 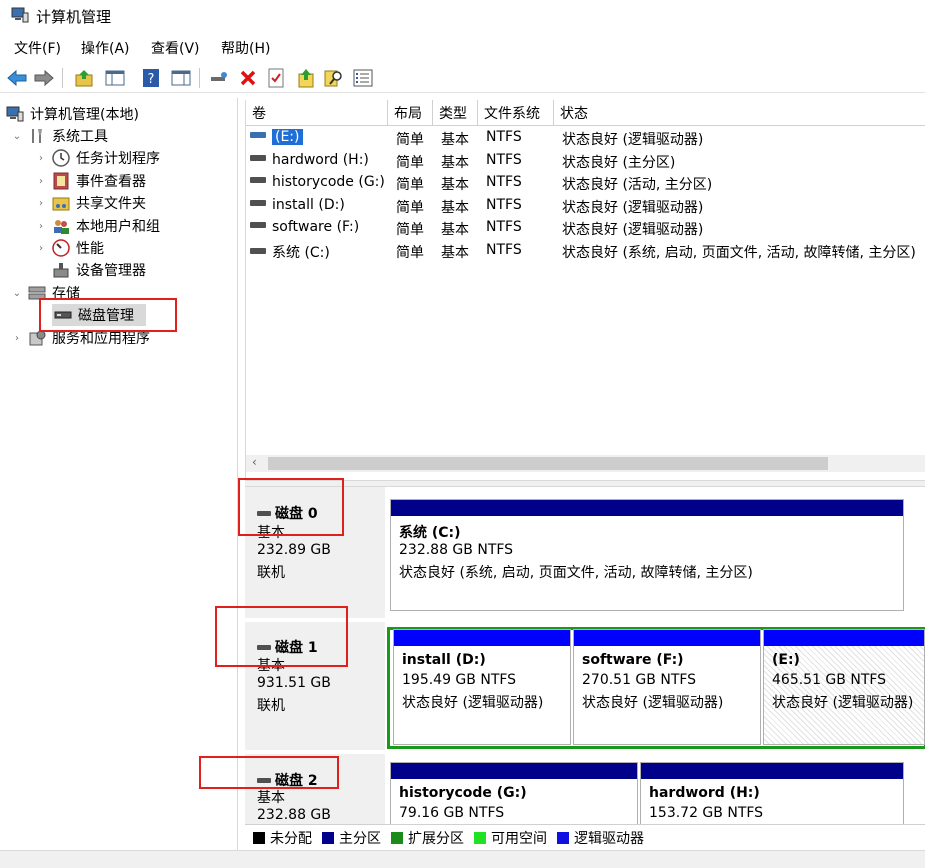 What do you see at coordinates (181, 78) in the screenshot?
I see `properties-pane-icon` at bounding box center [181, 78].